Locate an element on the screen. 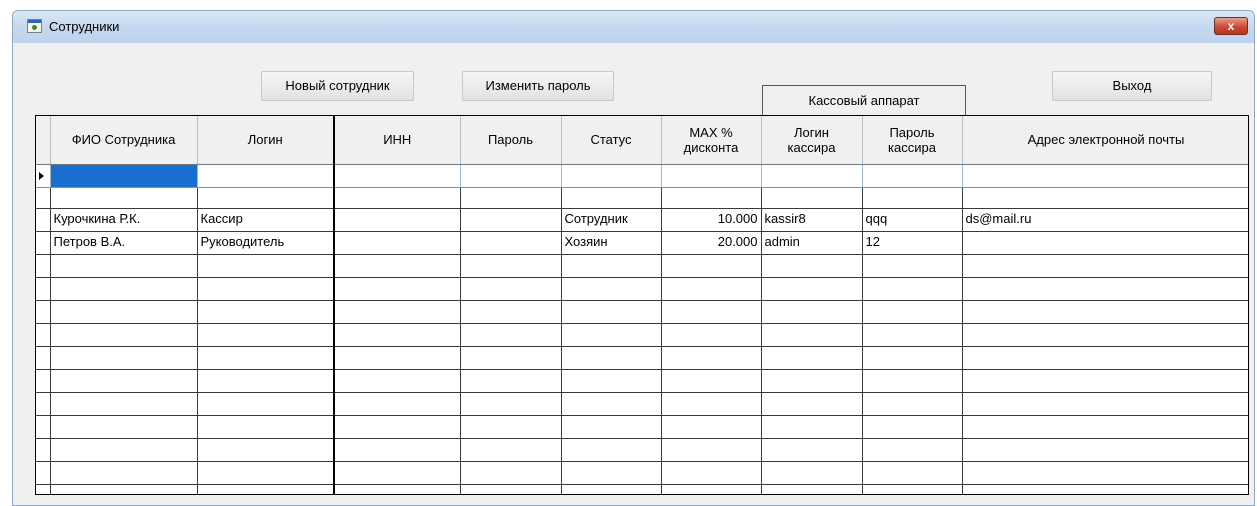 This screenshot has height=506, width=1257. cell-cashier-password: 12 is located at coordinates (912, 243).